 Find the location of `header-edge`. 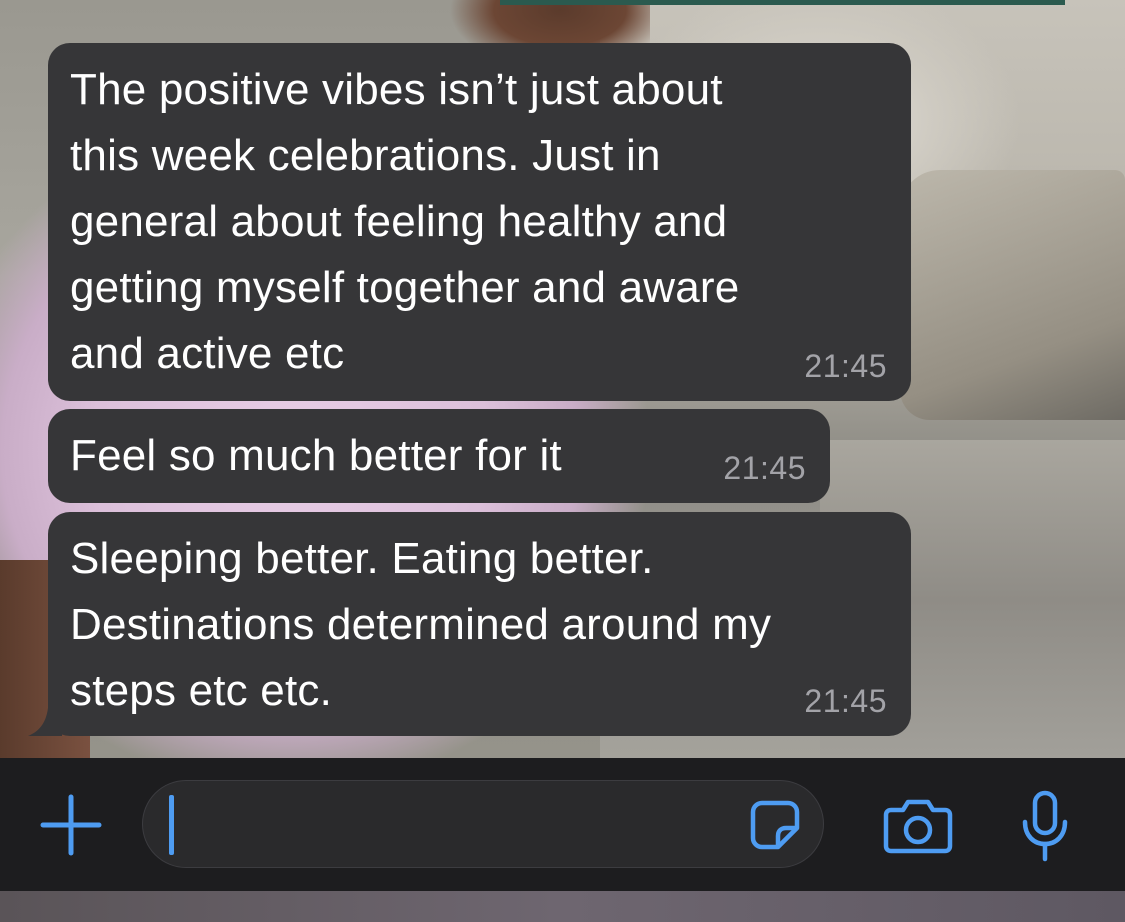

header-edge is located at coordinates (782, 2).